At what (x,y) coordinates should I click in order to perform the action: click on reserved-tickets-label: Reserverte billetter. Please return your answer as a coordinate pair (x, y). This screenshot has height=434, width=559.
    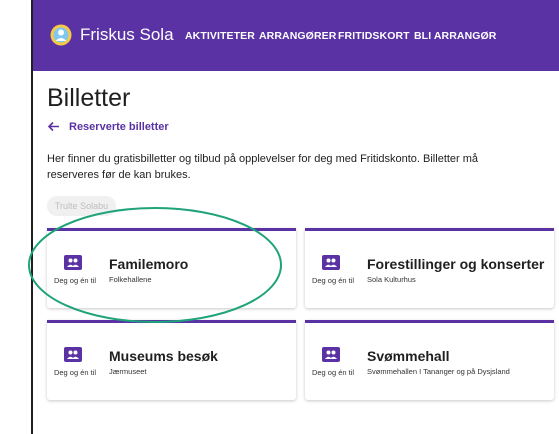
    Looking at the image, I should click on (119, 126).